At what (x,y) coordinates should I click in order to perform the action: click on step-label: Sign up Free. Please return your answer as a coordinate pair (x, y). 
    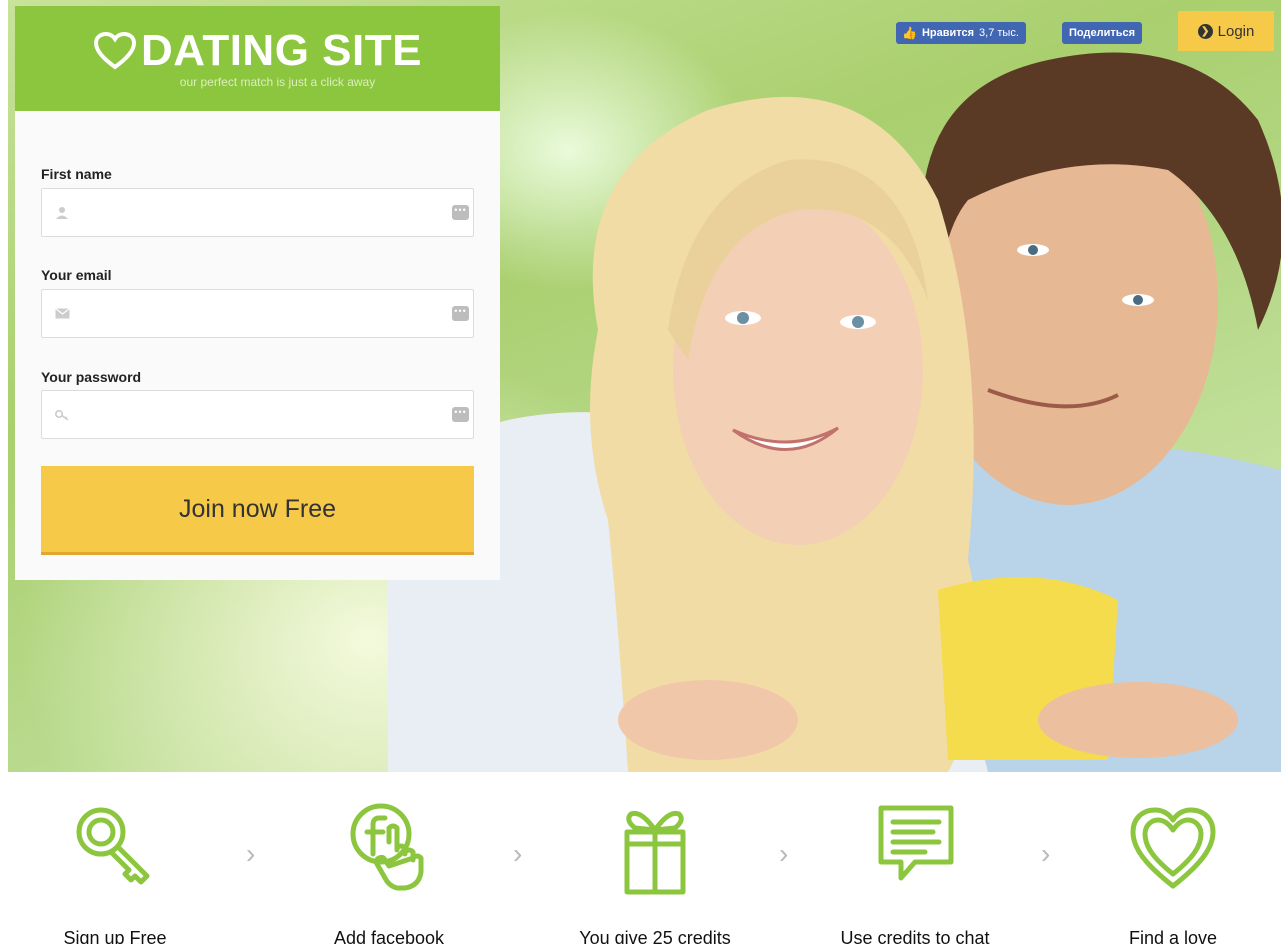
    Looking at the image, I should click on (115, 936).